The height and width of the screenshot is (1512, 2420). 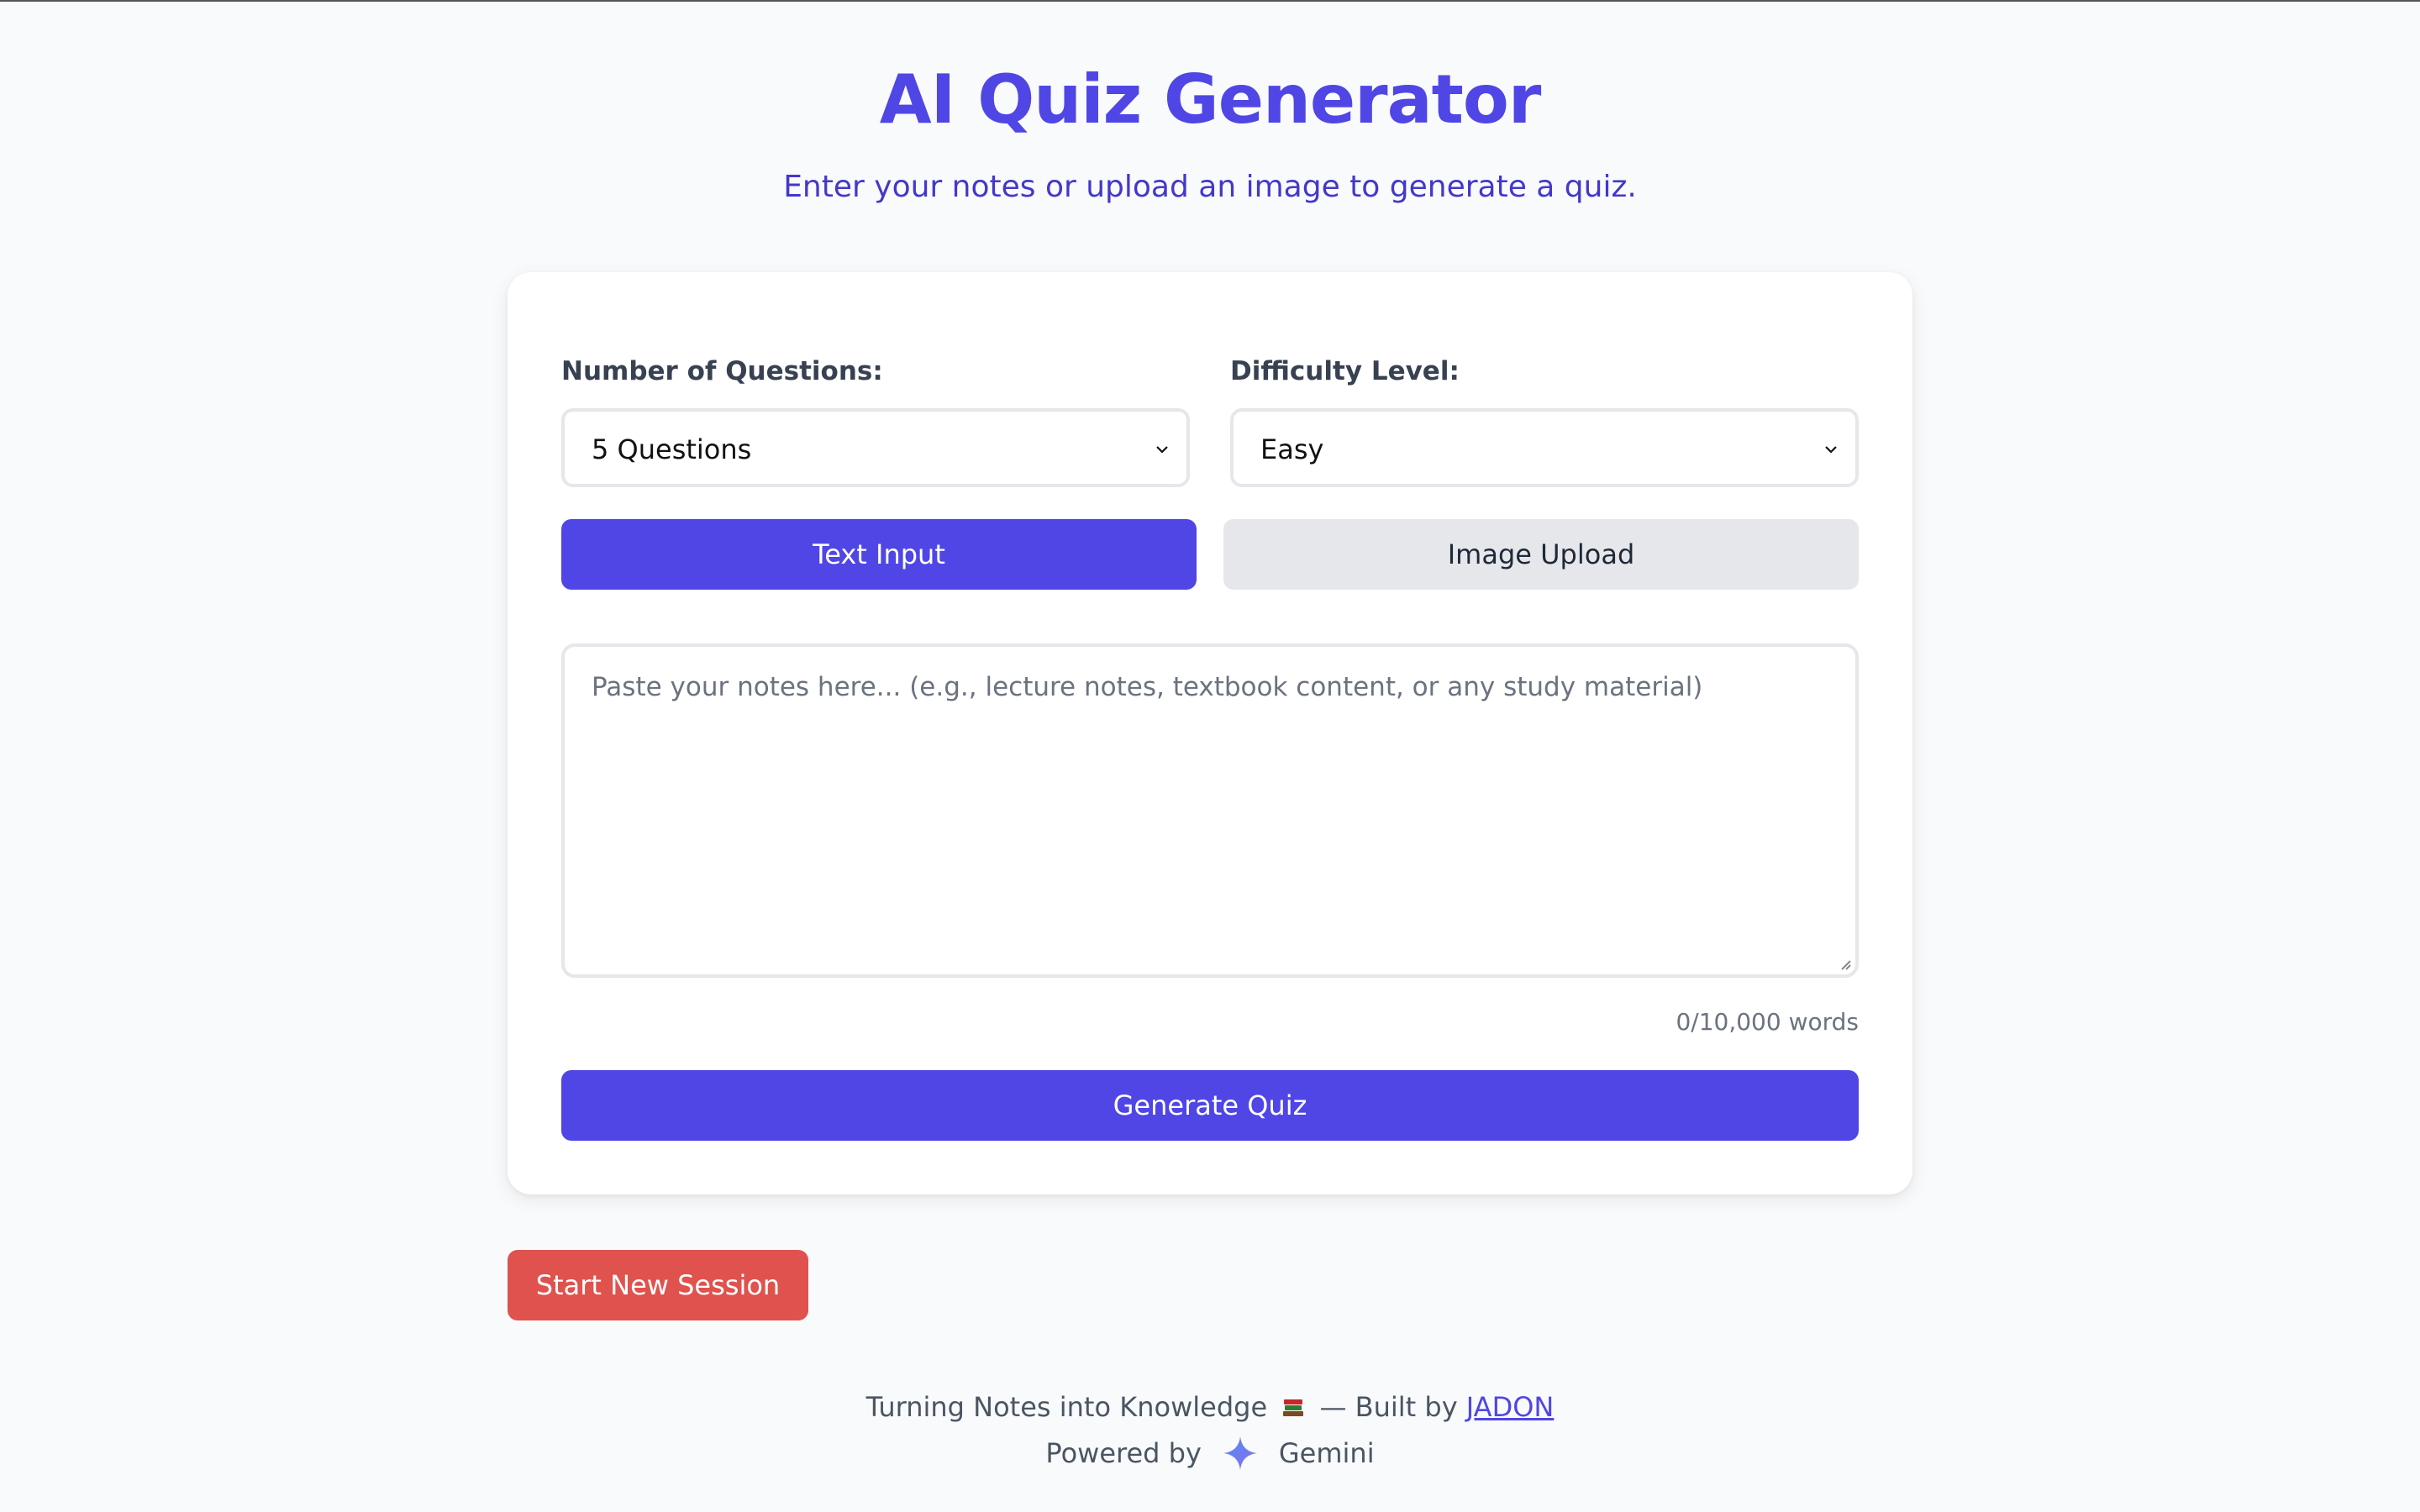 I want to click on gemini-sparkle-icon, so click(x=1240, y=1453).